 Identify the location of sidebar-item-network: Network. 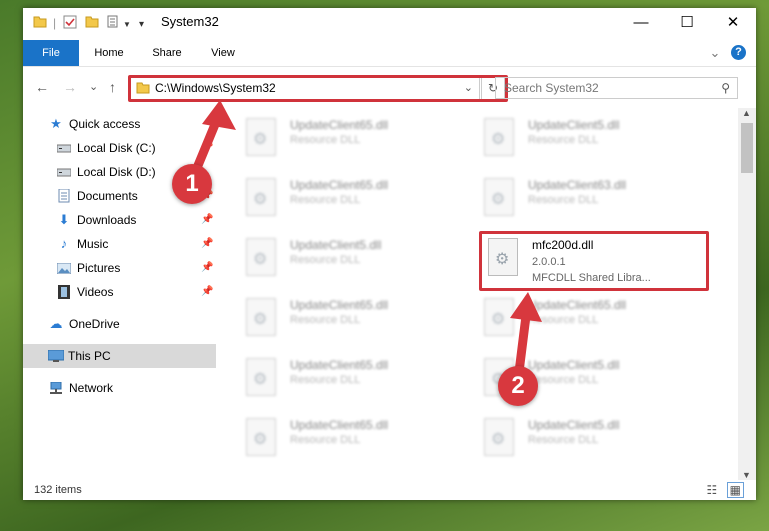
(132, 388).